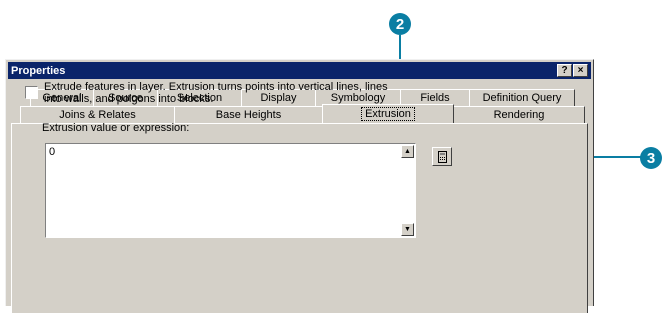 The height and width of the screenshot is (313, 669). I want to click on tab-extrusion-label: Extrusion, so click(388, 114).